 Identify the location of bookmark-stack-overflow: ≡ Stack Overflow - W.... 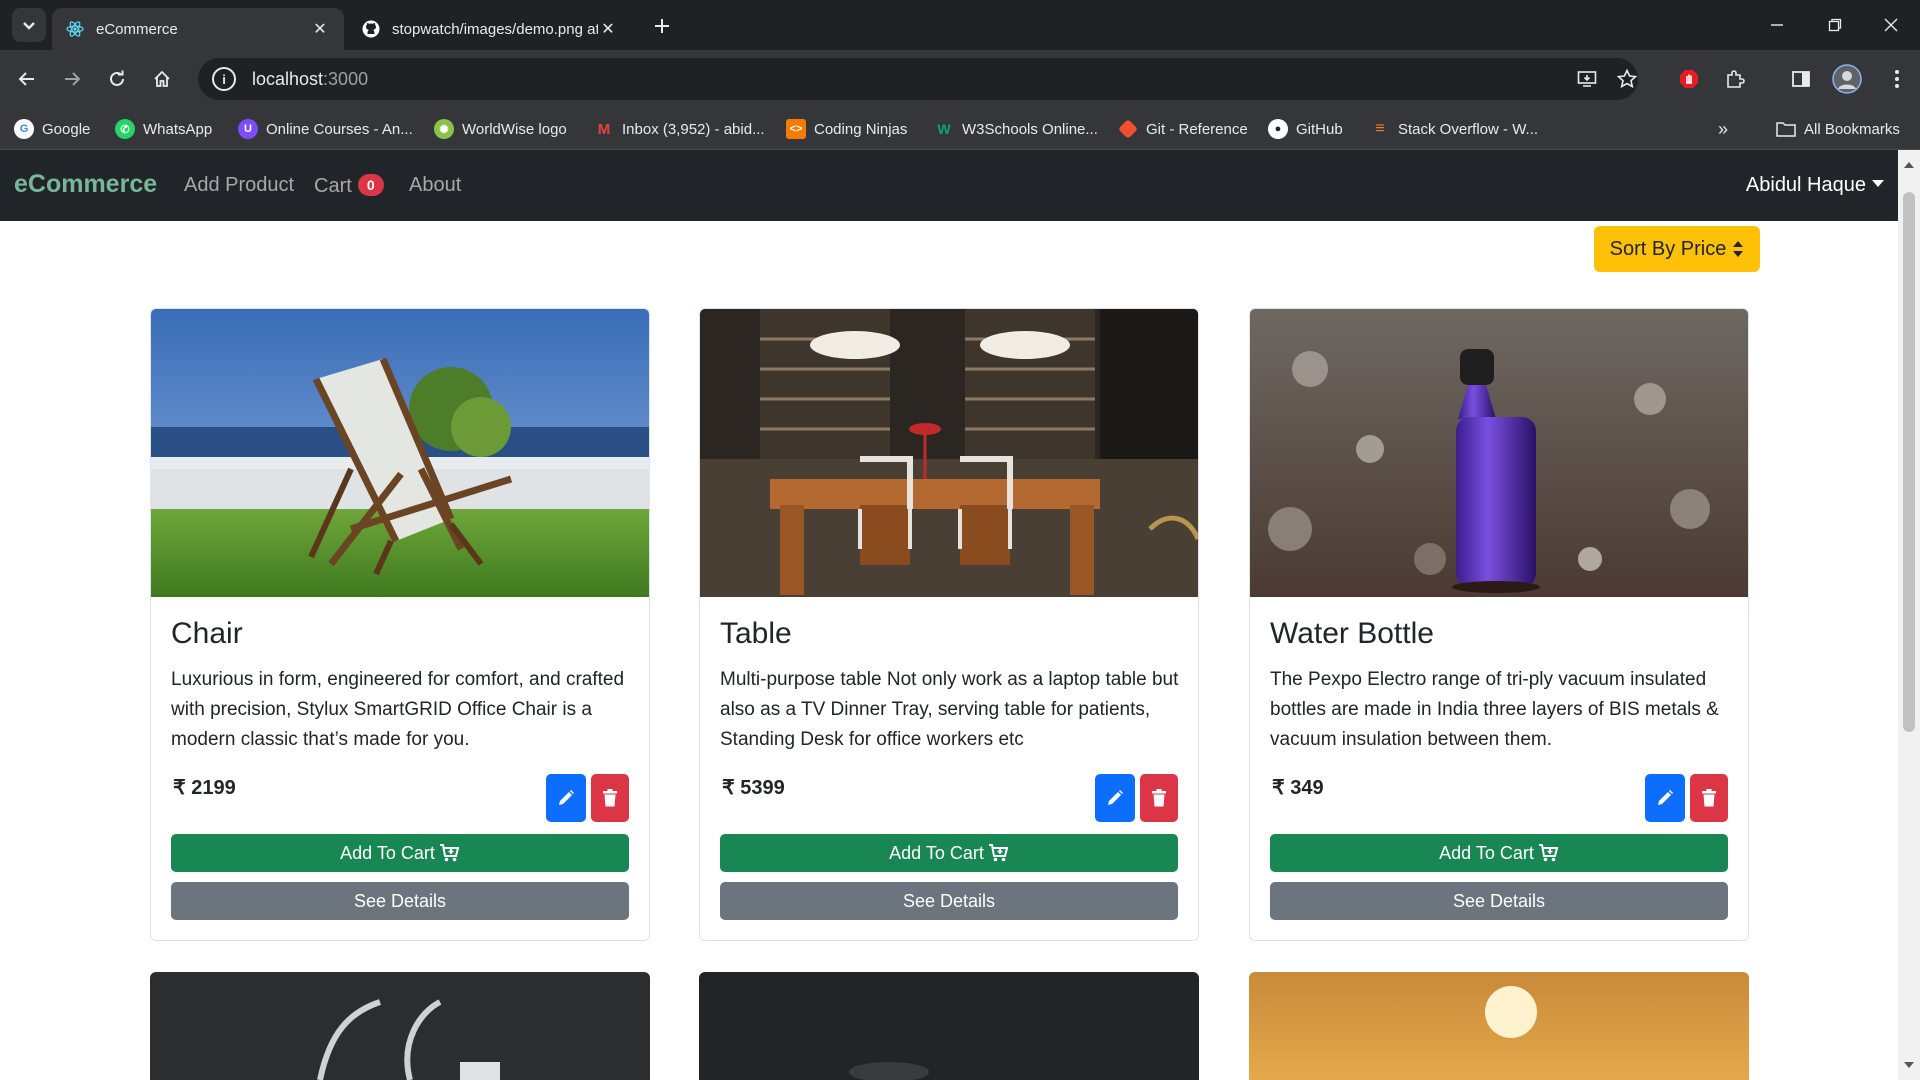
(1454, 129).